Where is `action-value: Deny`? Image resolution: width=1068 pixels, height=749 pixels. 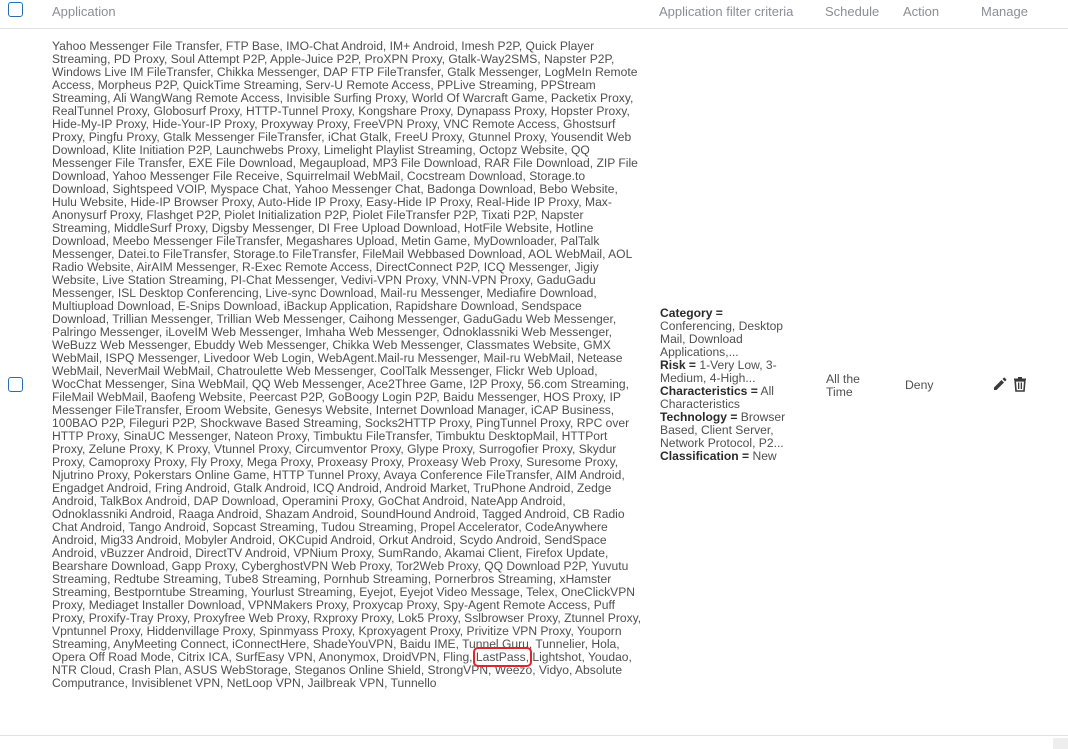
action-value: Deny is located at coordinates (919, 385).